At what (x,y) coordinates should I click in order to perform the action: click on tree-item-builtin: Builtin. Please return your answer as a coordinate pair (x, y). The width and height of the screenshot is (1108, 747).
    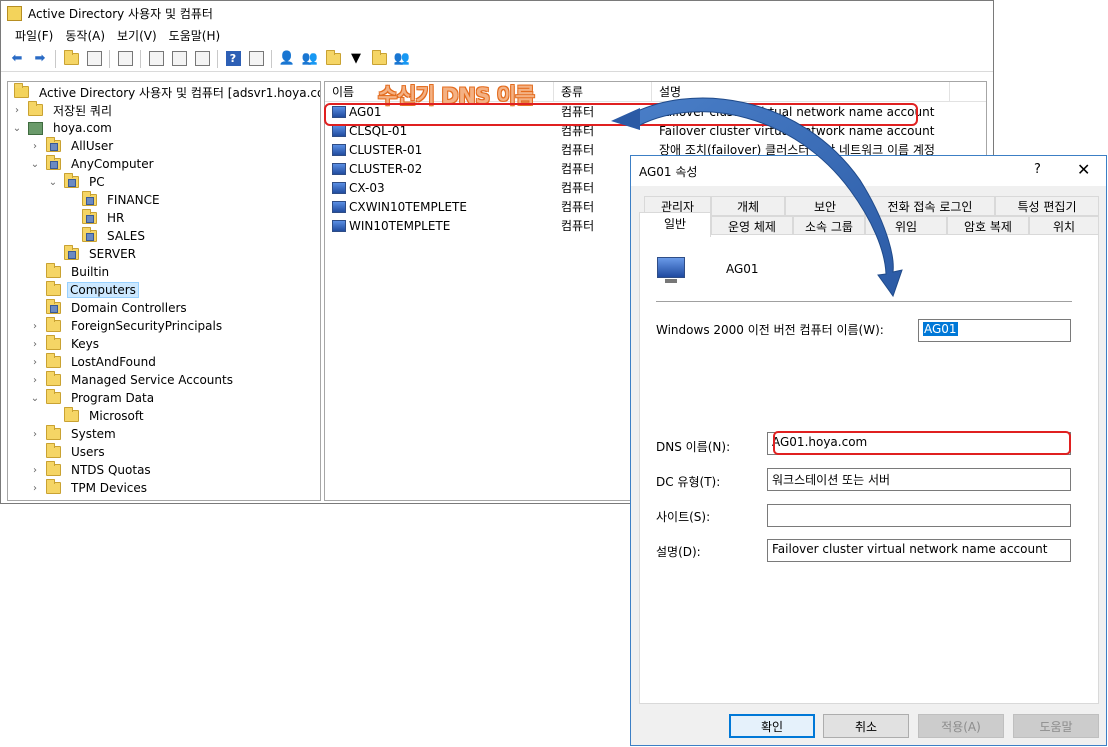
    Looking at the image, I should click on (79, 272).